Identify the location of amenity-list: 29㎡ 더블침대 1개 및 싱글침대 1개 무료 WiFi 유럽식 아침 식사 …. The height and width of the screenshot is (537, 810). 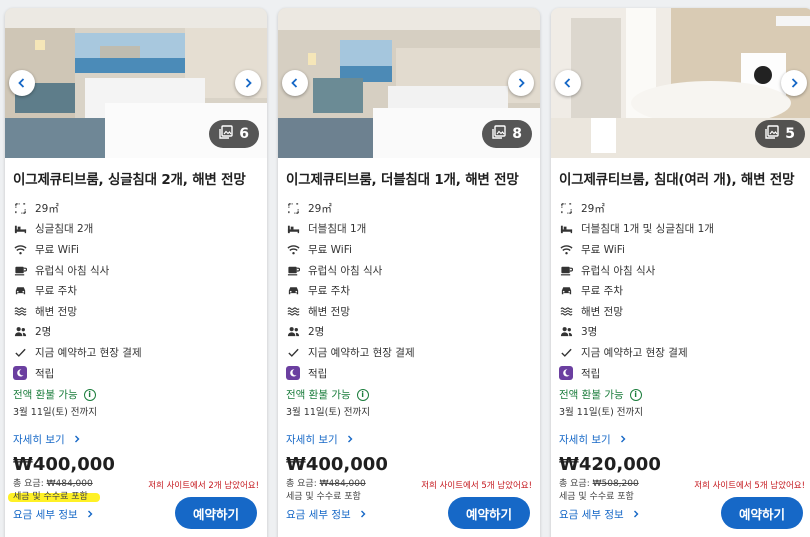
(682, 290).